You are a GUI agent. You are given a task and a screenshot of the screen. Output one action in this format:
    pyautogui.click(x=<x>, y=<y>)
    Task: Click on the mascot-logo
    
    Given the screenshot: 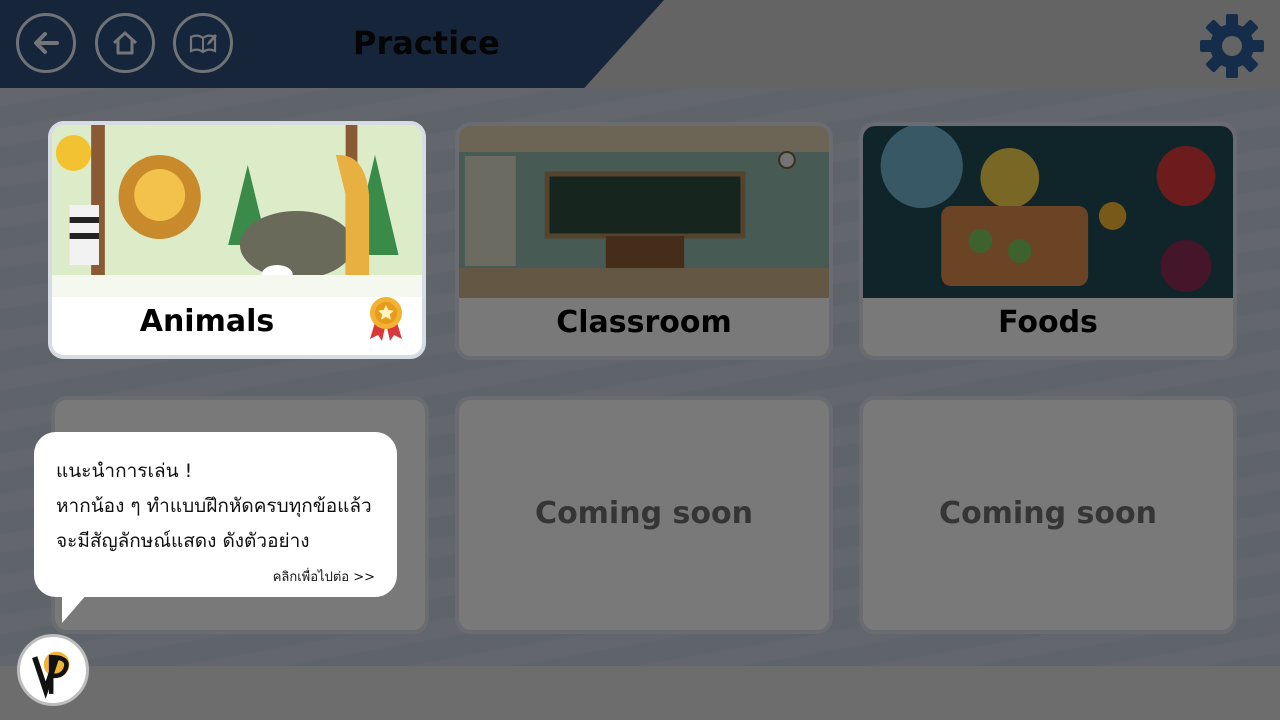 What is the action you would take?
    pyautogui.click(x=53, y=670)
    